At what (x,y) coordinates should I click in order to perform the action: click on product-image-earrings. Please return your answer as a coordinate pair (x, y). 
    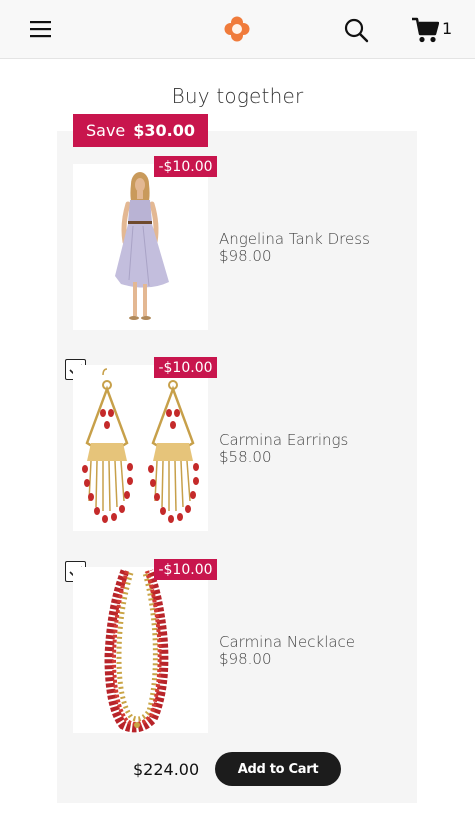
    Looking at the image, I should click on (140, 448).